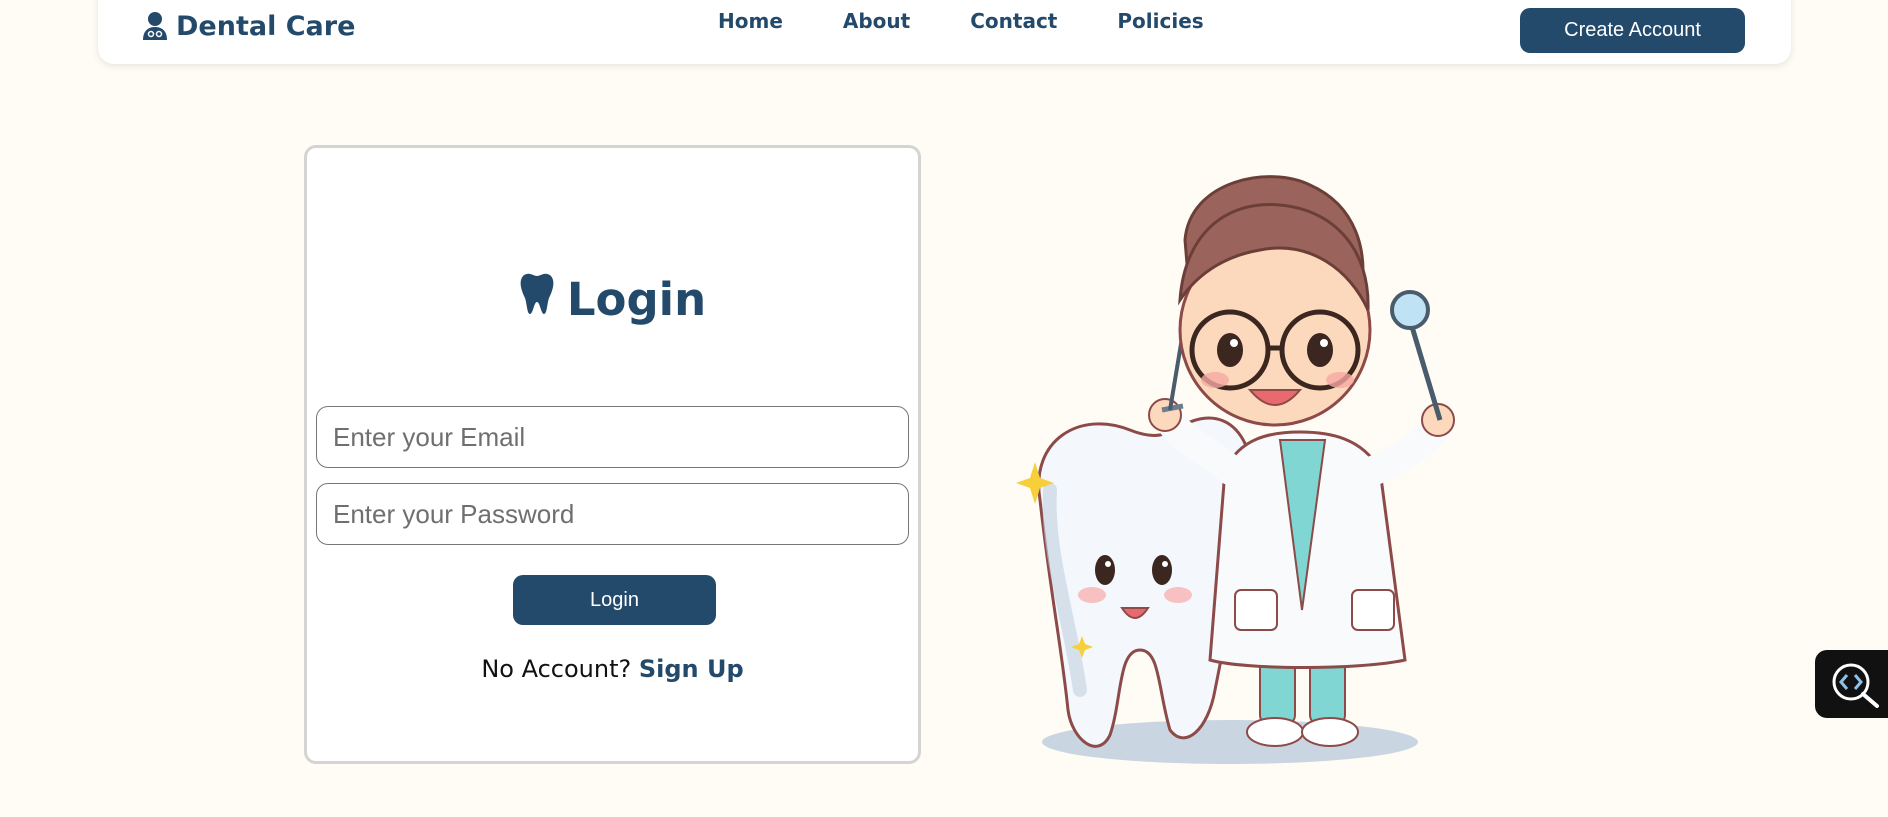 The width and height of the screenshot is (1888, 817). What do you see at coordinates (765, 21) in the screenshot?
I see `nav-home: Home` at bounding box center [765, 21].